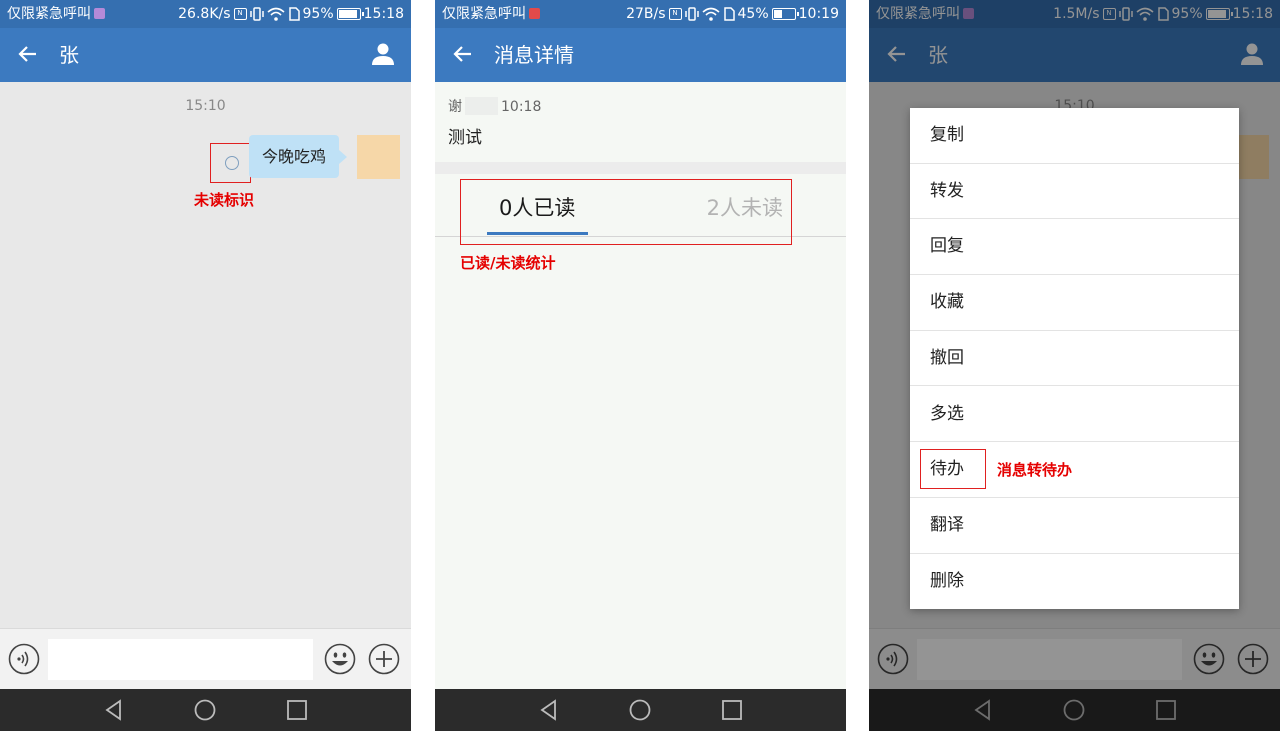 This screenshot has width=1280, height=731. I want to click on divider, so click(640, 168).